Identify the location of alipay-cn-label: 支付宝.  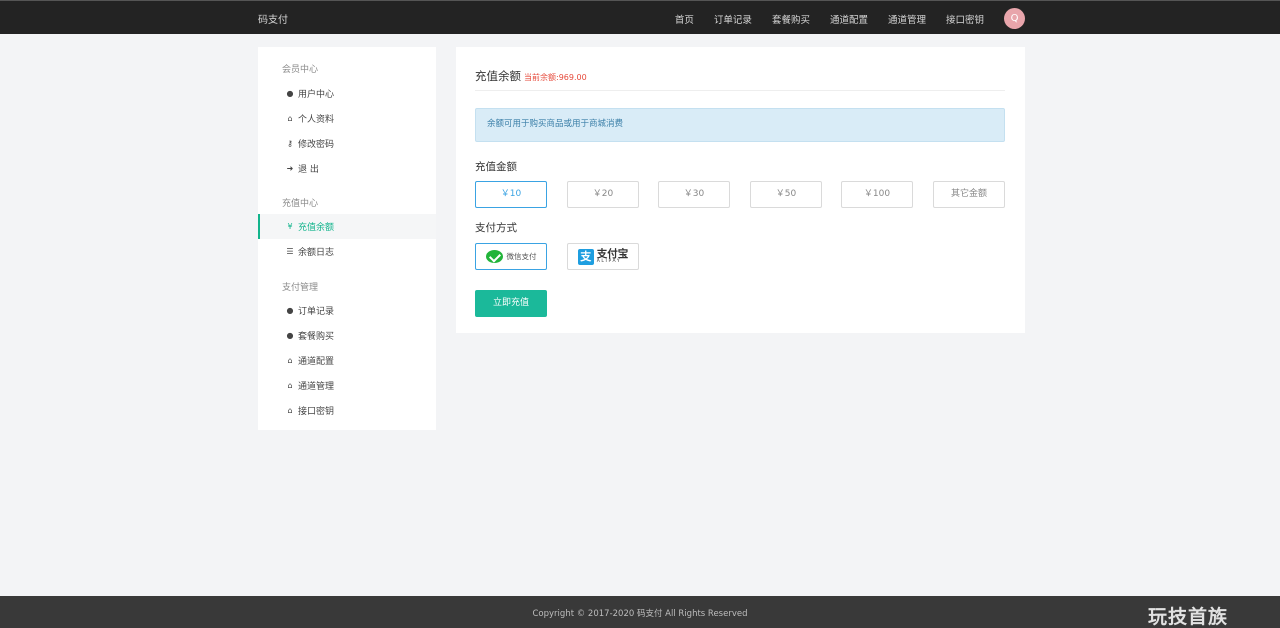
(612, 254).